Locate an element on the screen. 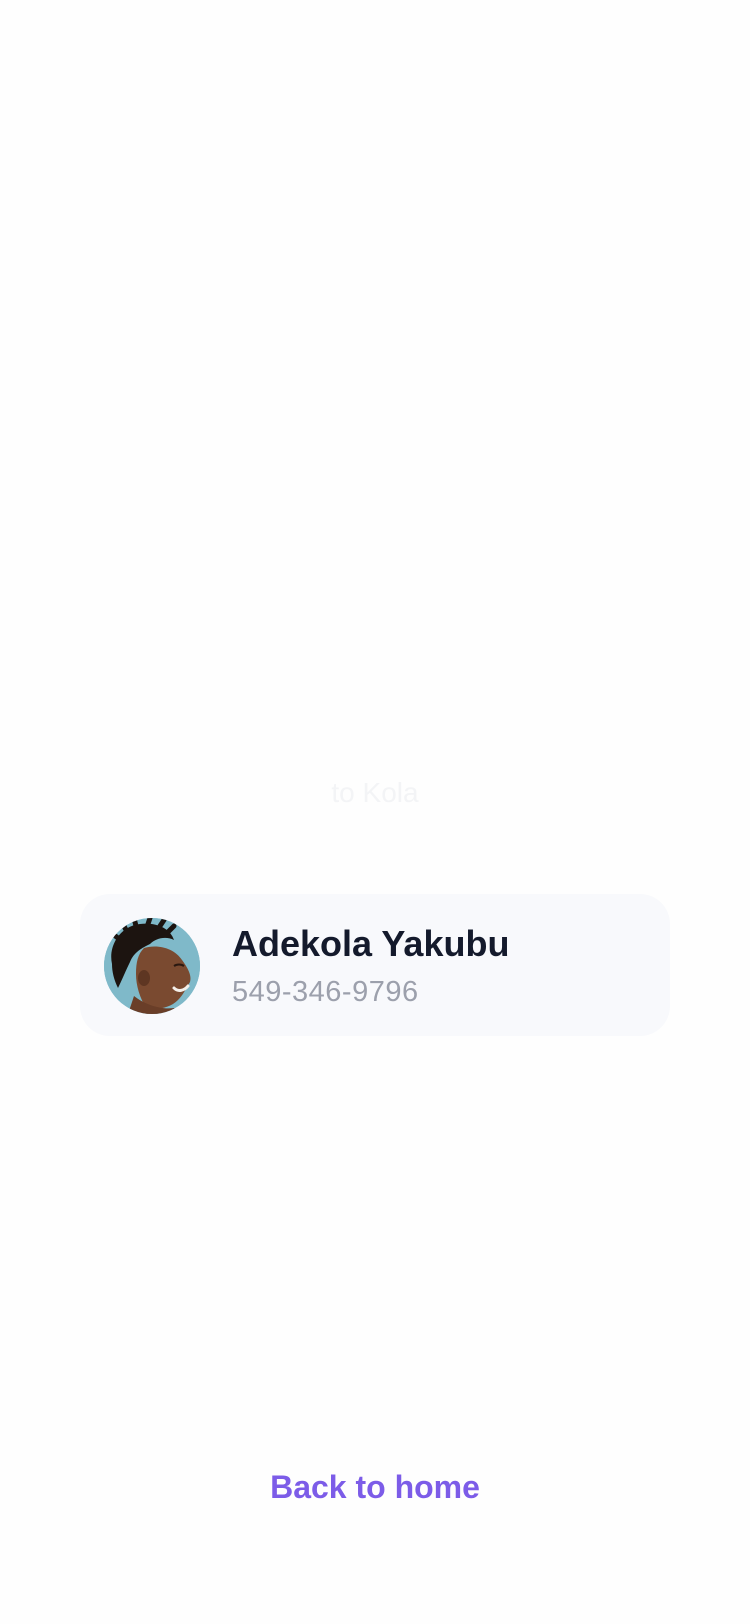  contact-card: Adekola Yakubu 549-346-9796 is located at coordinates (375, 965).